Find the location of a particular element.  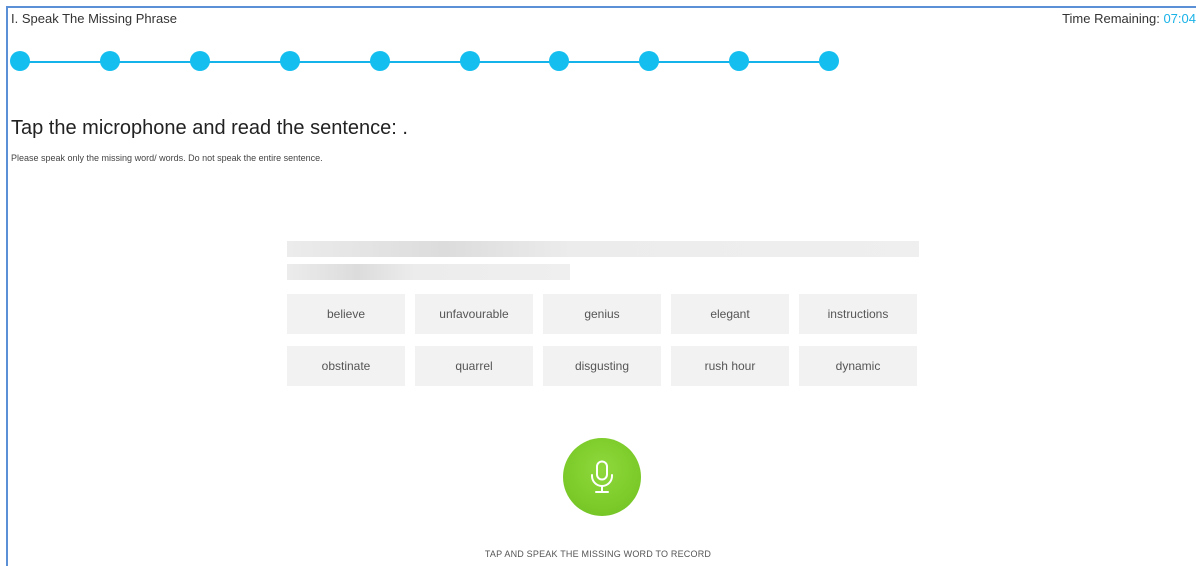

timer-value: 07:04 is located at coordinates (1179, 18).